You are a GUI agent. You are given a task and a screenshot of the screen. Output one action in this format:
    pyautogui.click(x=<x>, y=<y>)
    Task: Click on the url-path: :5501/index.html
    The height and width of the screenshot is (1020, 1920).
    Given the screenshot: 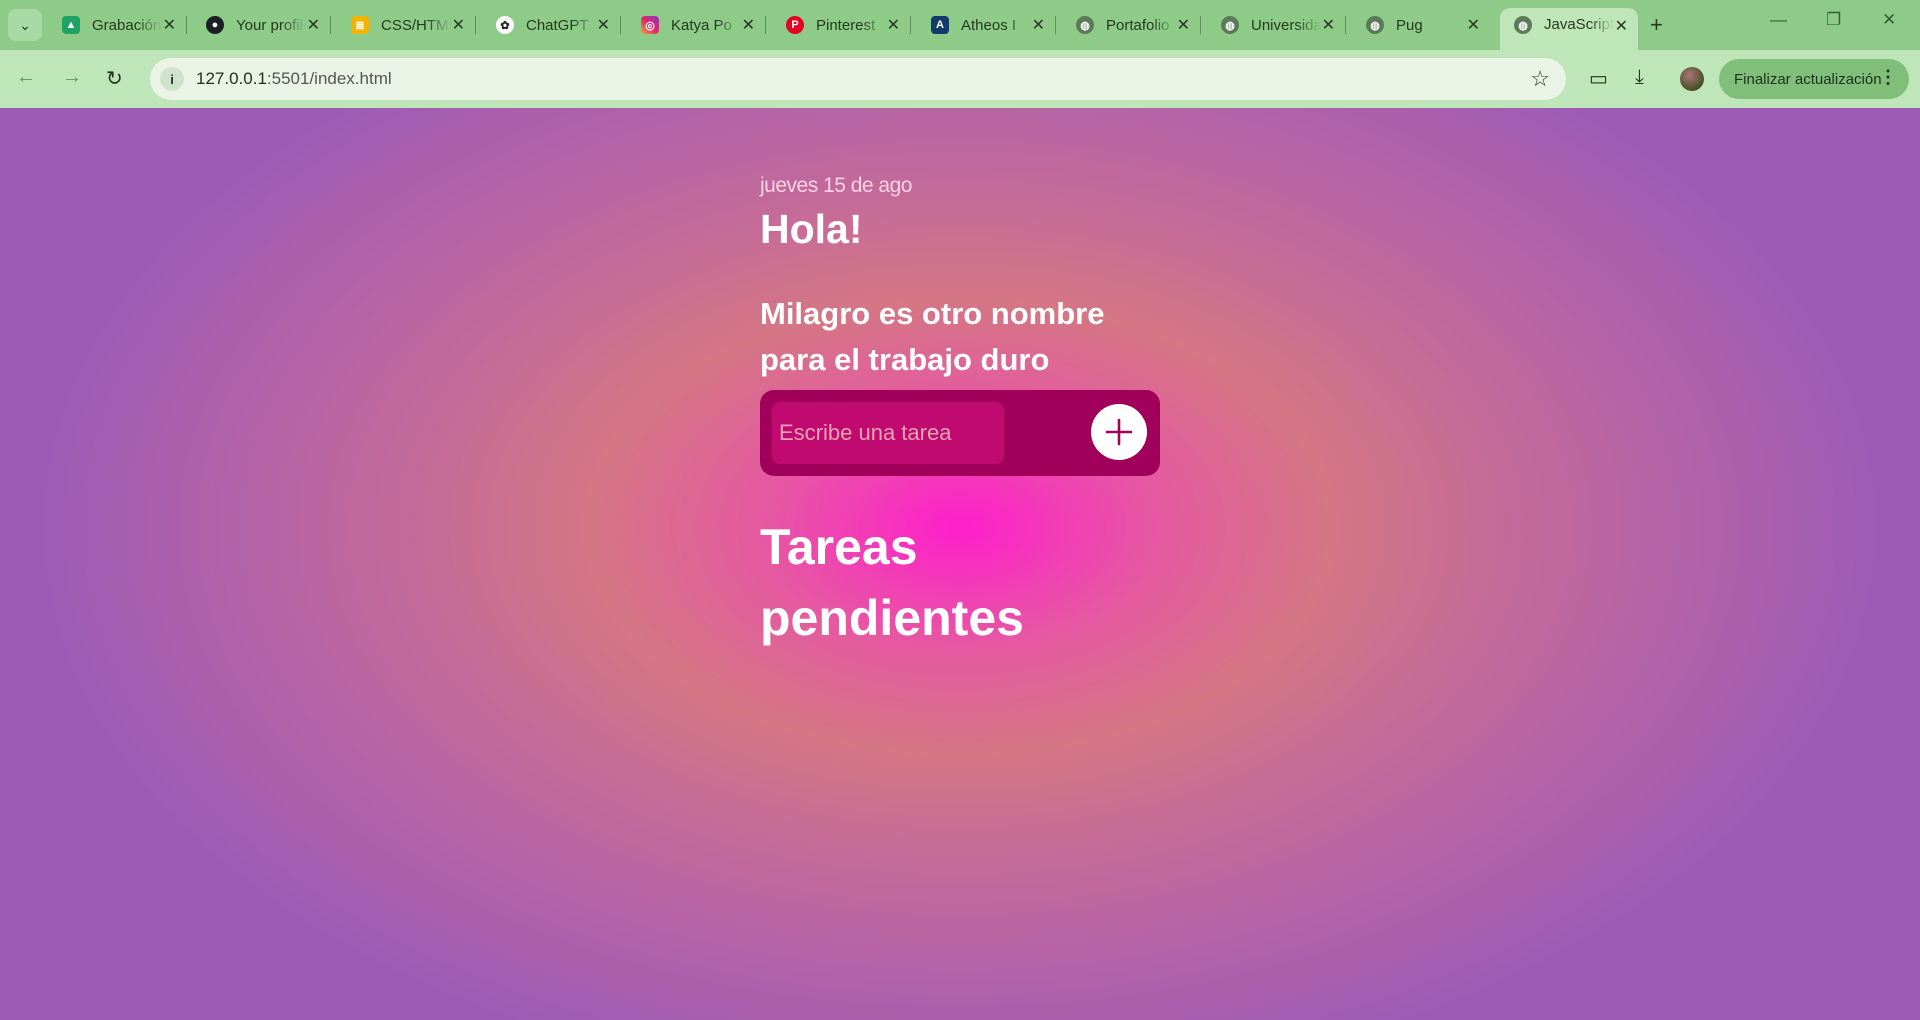 What is the action you would take?
    pyautogui.click(x=329, y=78)
    